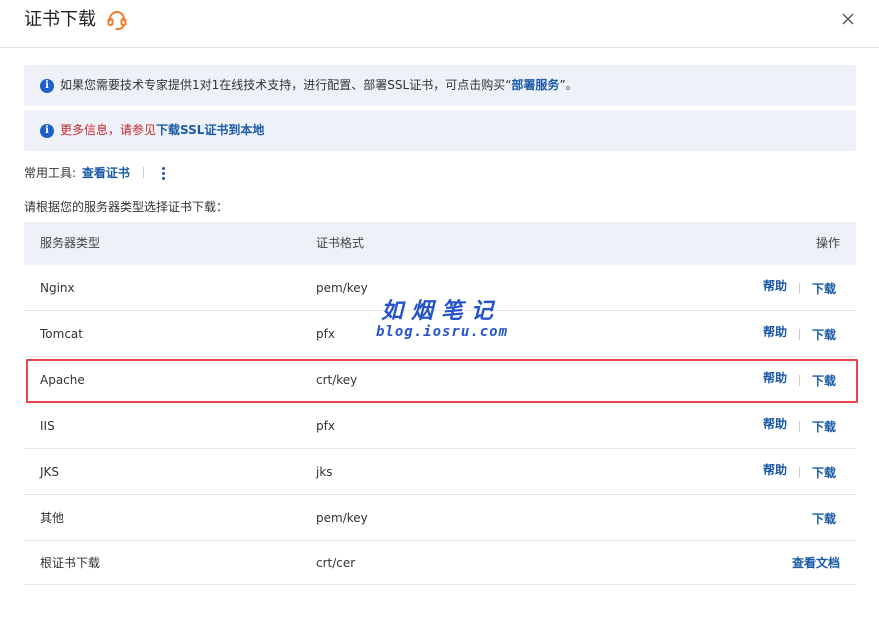 The width and height of the screenshot is (879, 640). Describe the element at coordinates (440, 518) in the screenshot. I see `table-row: 其他 pem/key 下载` at that location.